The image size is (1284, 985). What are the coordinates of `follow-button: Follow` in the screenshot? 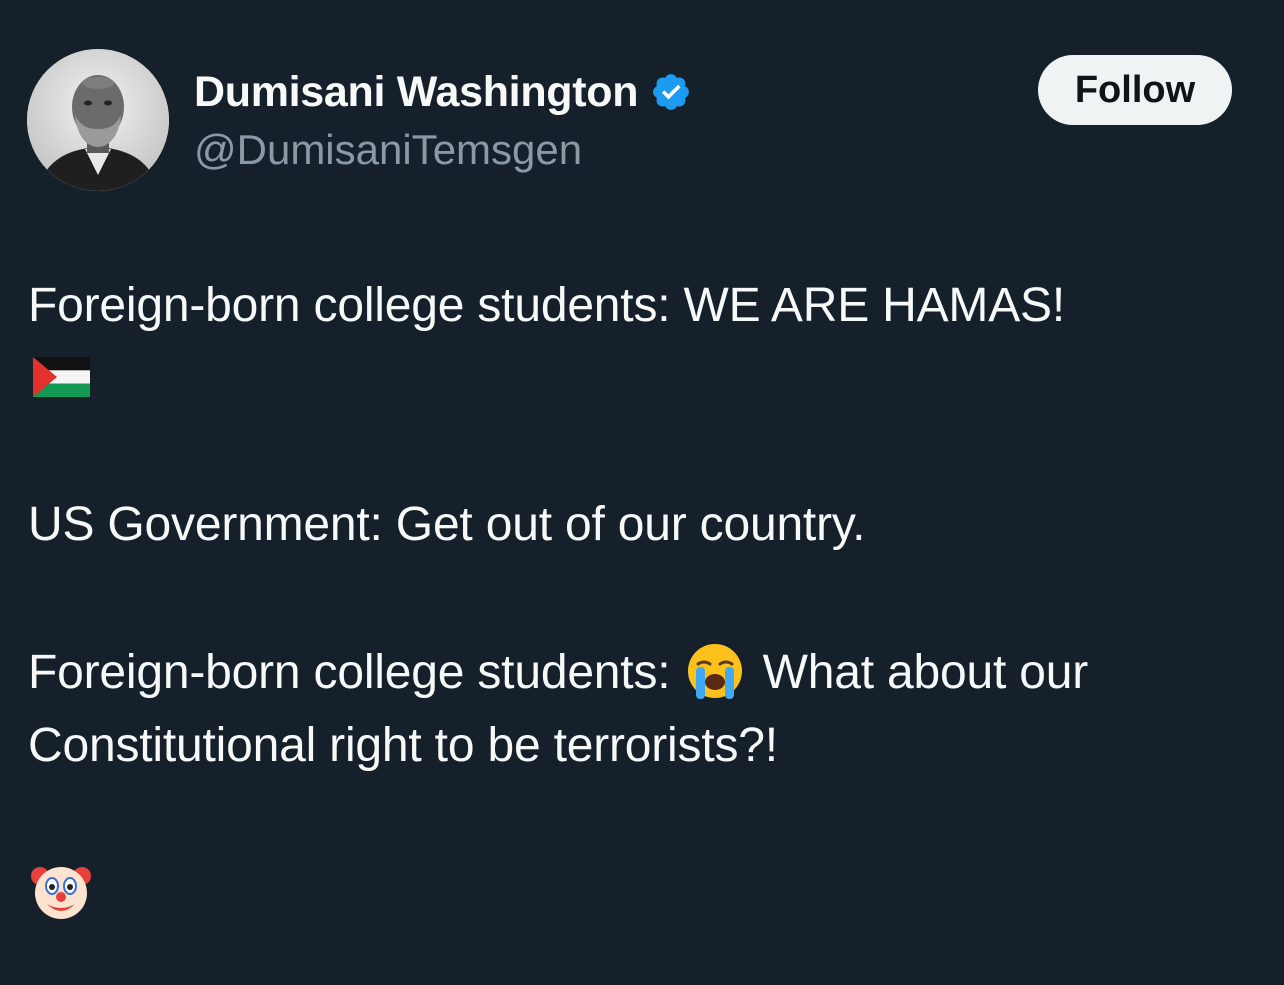 It's located at (1135, 90).